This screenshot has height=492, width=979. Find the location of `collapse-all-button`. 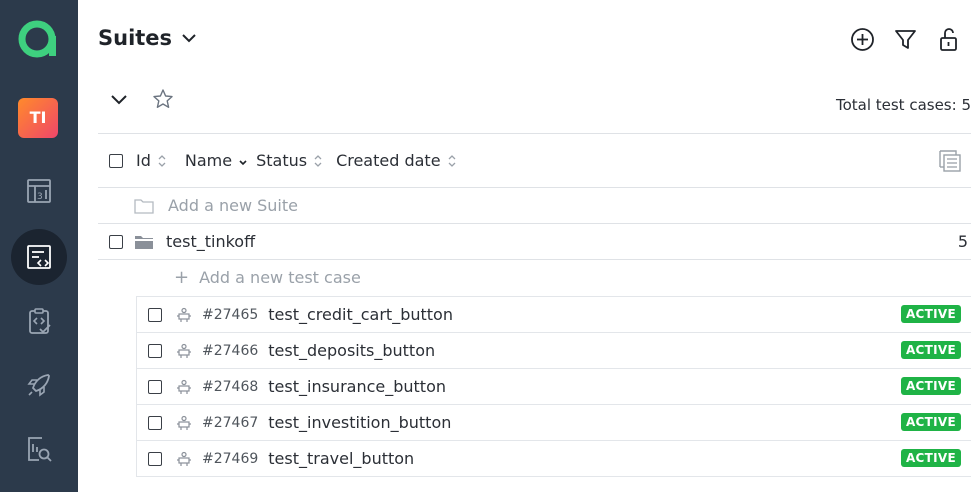

collapse-all-button is located at coordinates (119, 101).